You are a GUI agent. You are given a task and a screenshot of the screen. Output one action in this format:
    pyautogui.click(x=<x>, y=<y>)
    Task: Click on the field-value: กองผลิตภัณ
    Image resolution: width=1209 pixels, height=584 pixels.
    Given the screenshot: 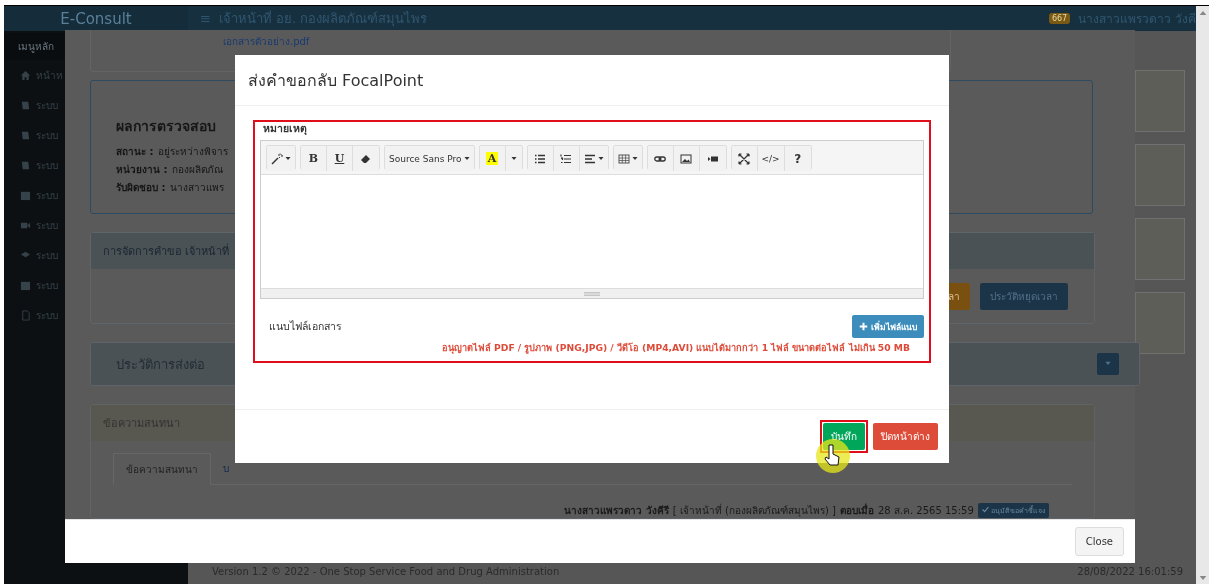 What is the action you would take?
    pyautogui.click(x=198, y=170)
    